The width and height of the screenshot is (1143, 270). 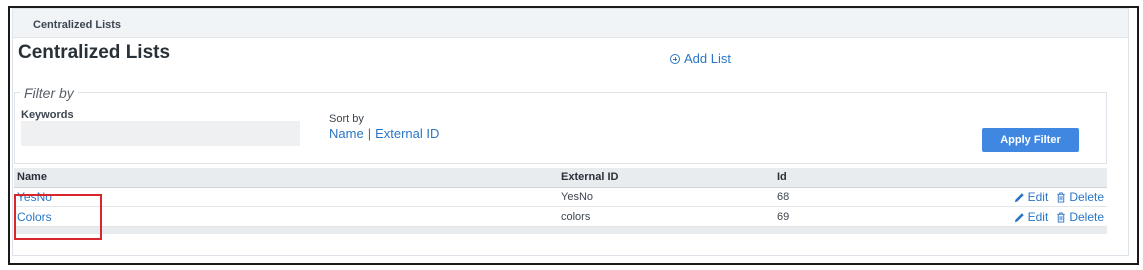 I want to click on row-external-id: colors, so click(x=576, y=217).